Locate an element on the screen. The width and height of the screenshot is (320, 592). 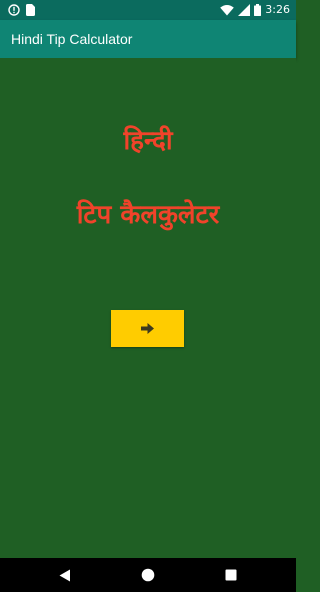
headline-hindi: हिन्दी is located at coordinates (148, 141).